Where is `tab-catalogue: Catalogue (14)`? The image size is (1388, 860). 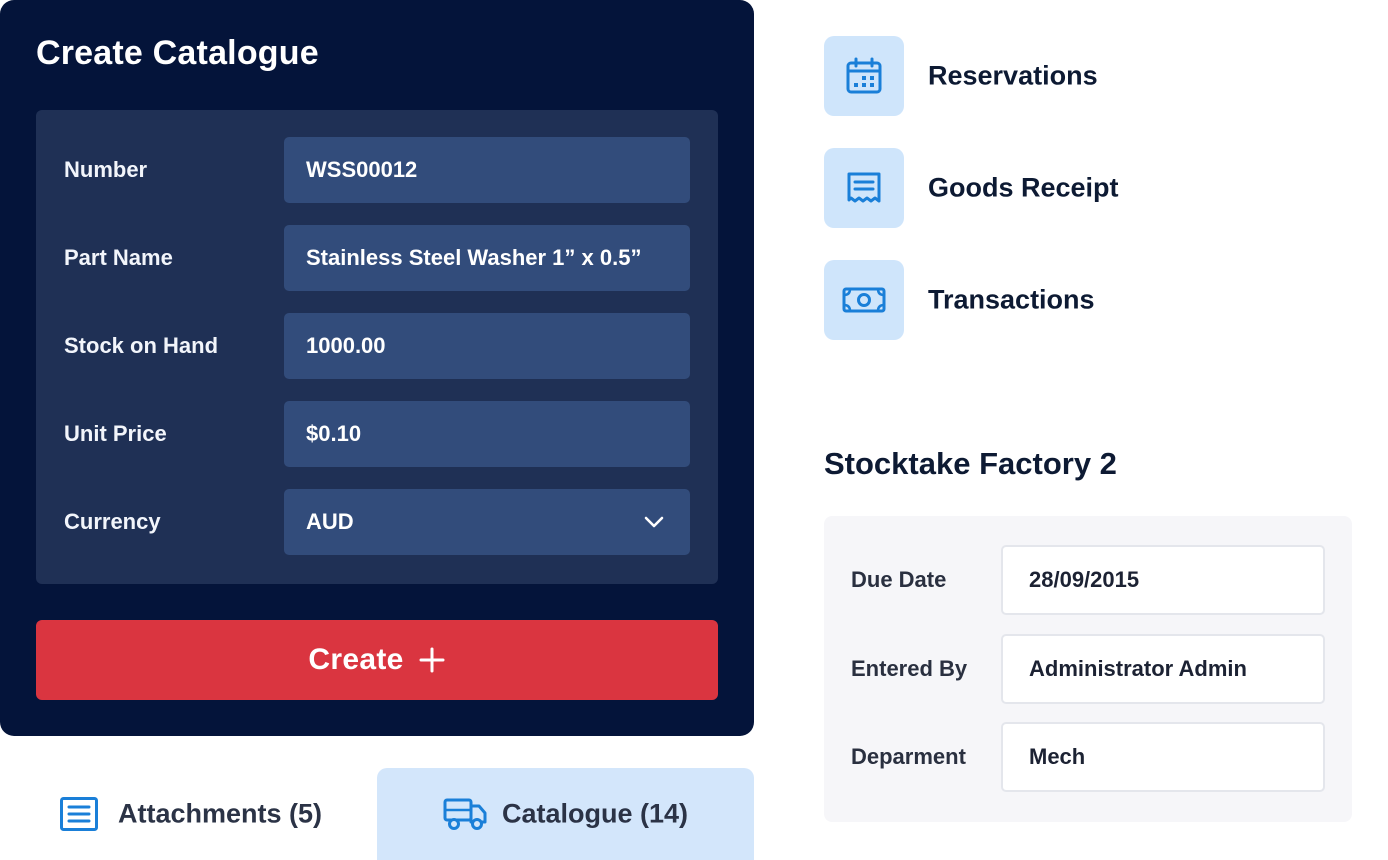
tab-catalogue: Catalogue (14) is located at coordinates (565, 814).